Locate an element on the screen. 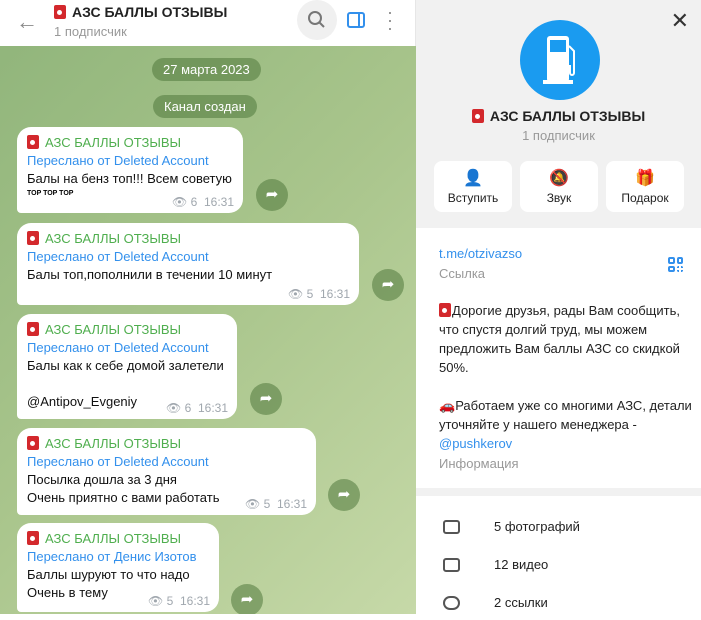  gift-button: 🎁 Подарок is located at coordinates (645, 186).